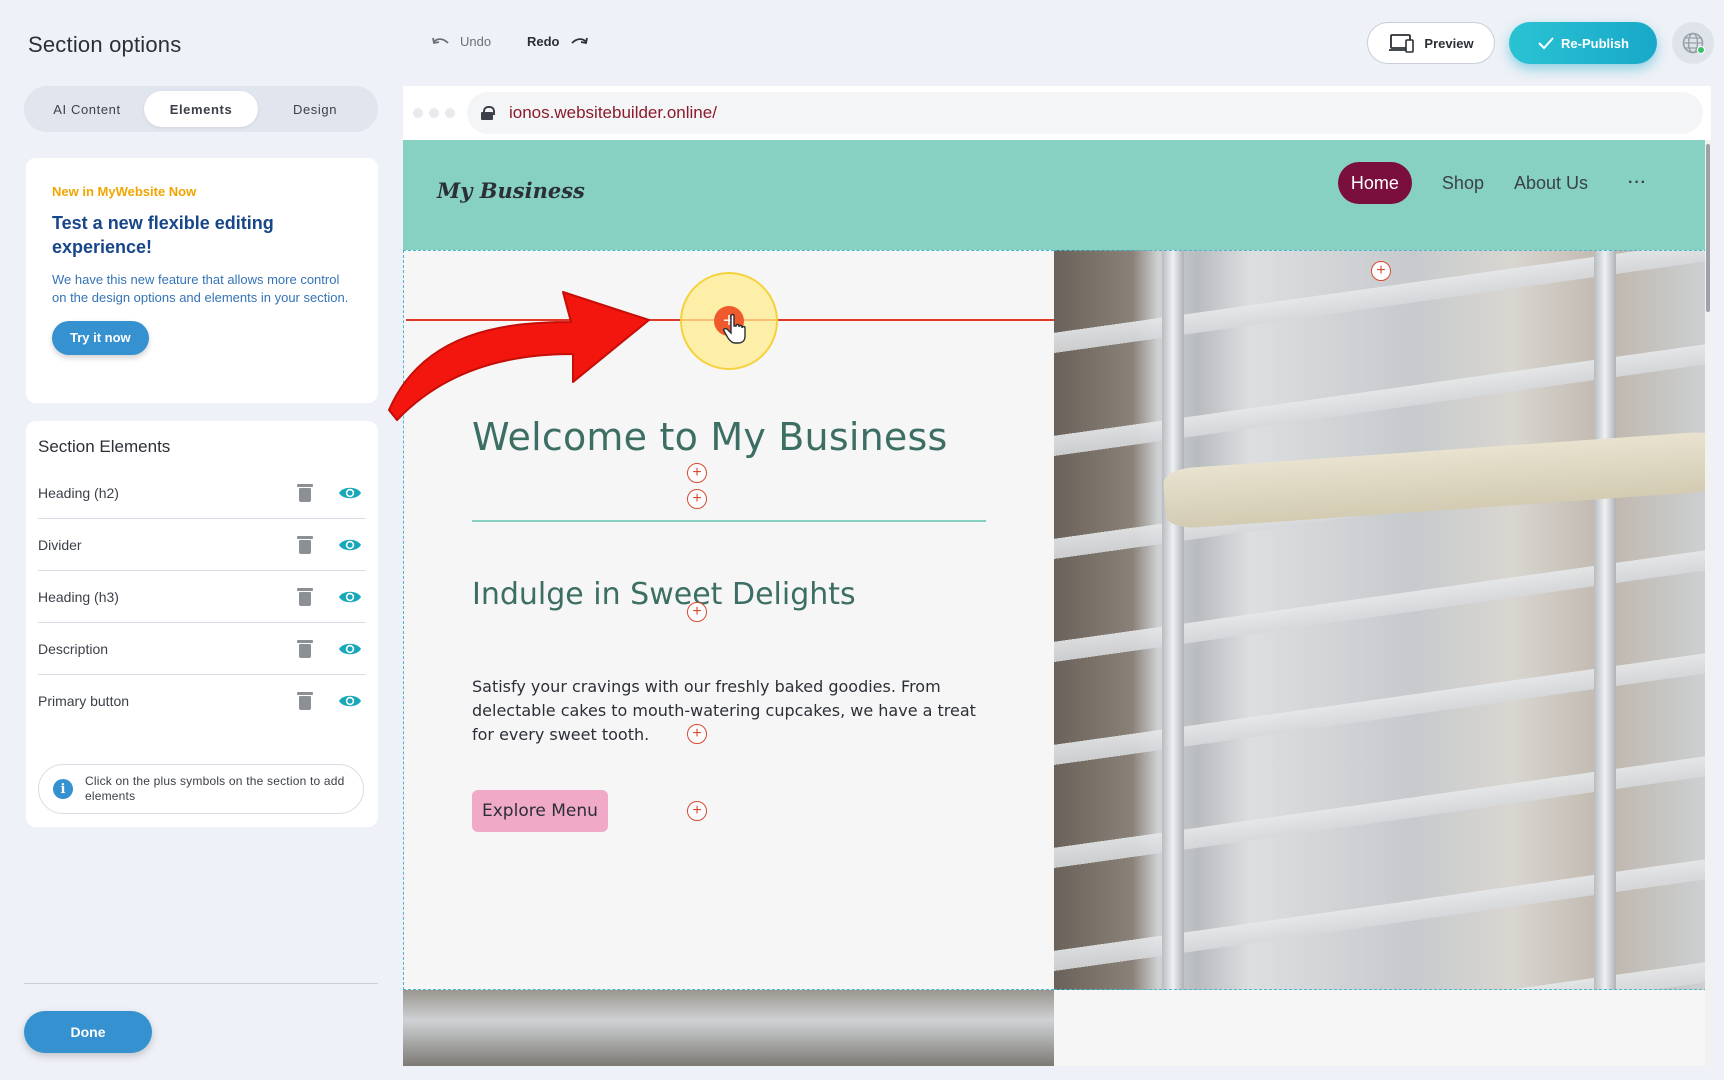  I want to click on next-section-blank, so click(1380, 1028).